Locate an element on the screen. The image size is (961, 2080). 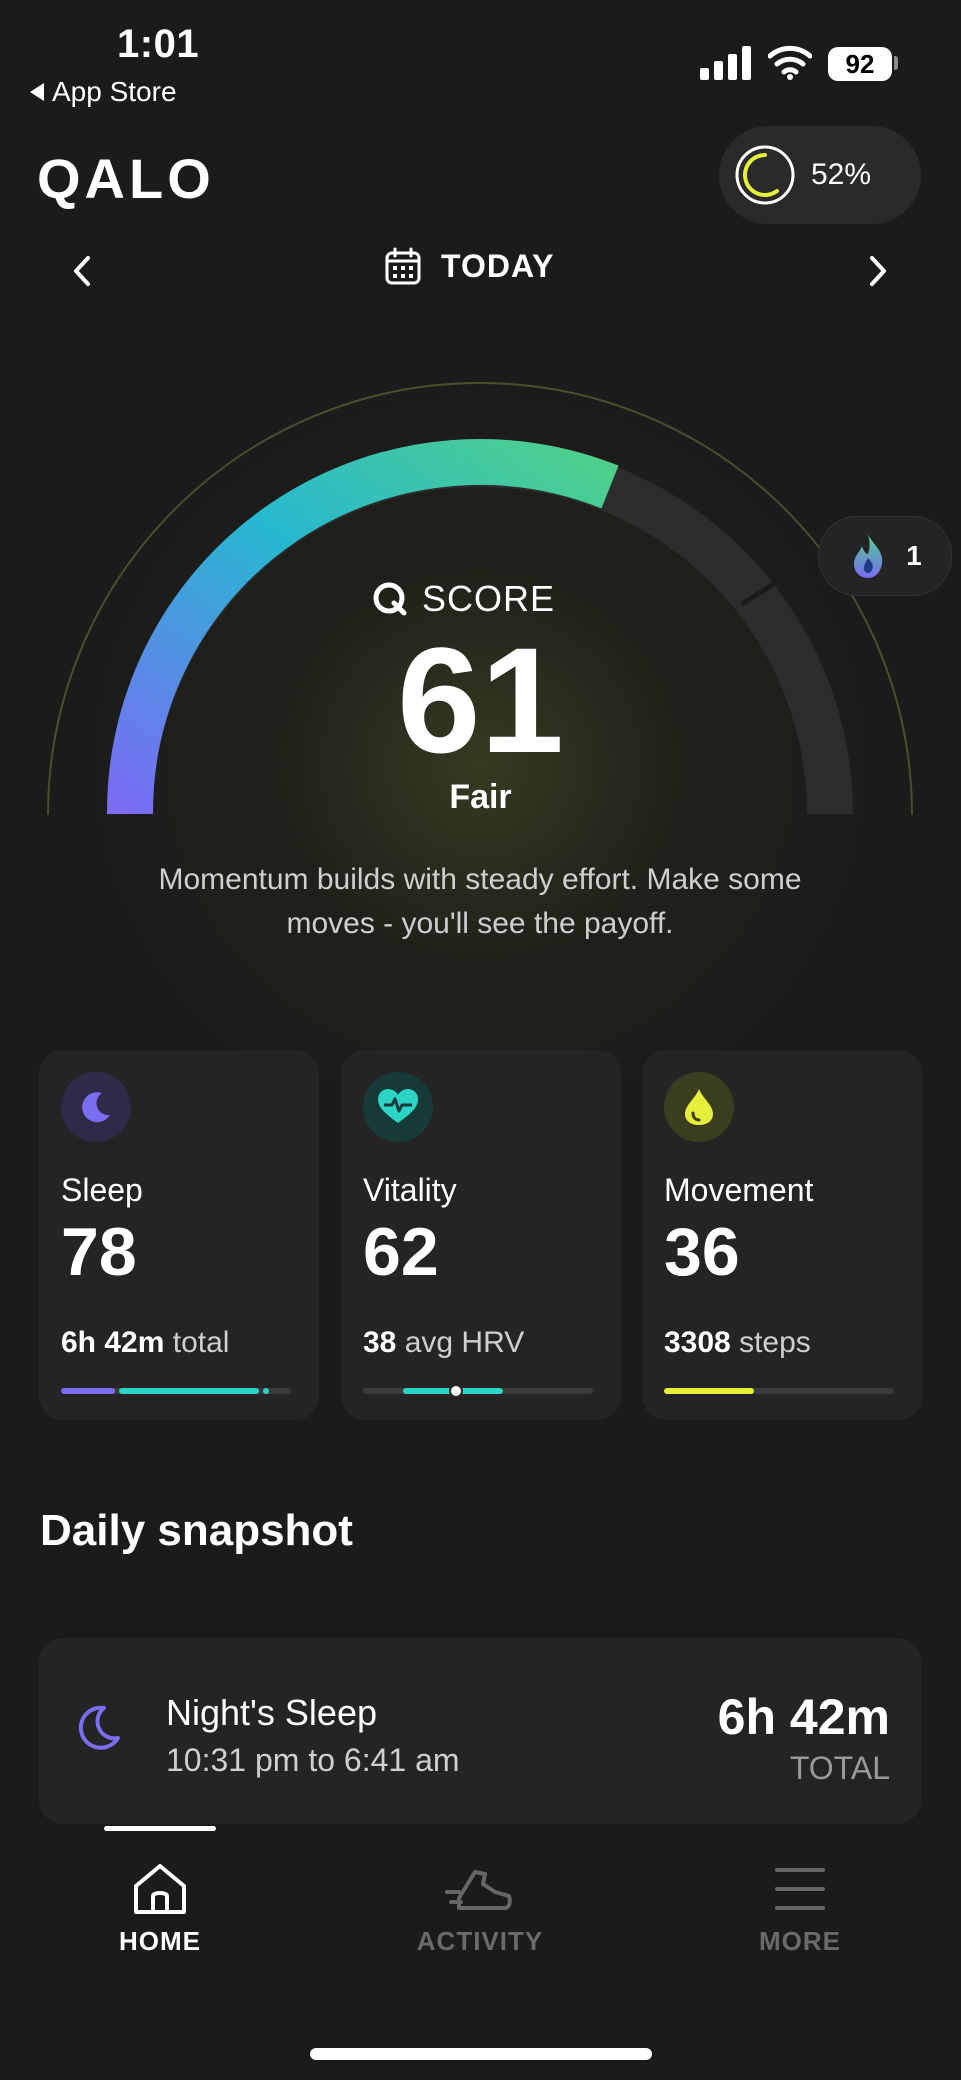
night-sleep-time-range: 10:31 pm to 6:41 am is located at coordinates (313, 1760).